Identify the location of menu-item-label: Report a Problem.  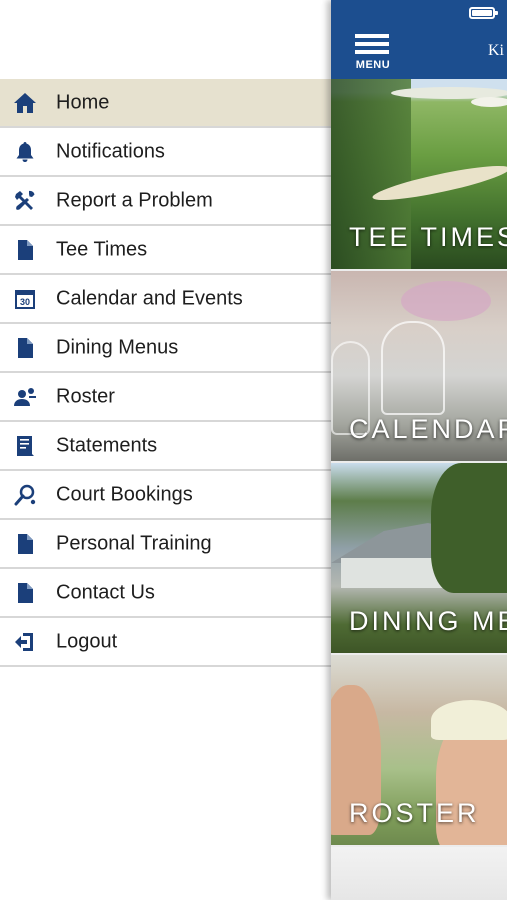
(134, 200).